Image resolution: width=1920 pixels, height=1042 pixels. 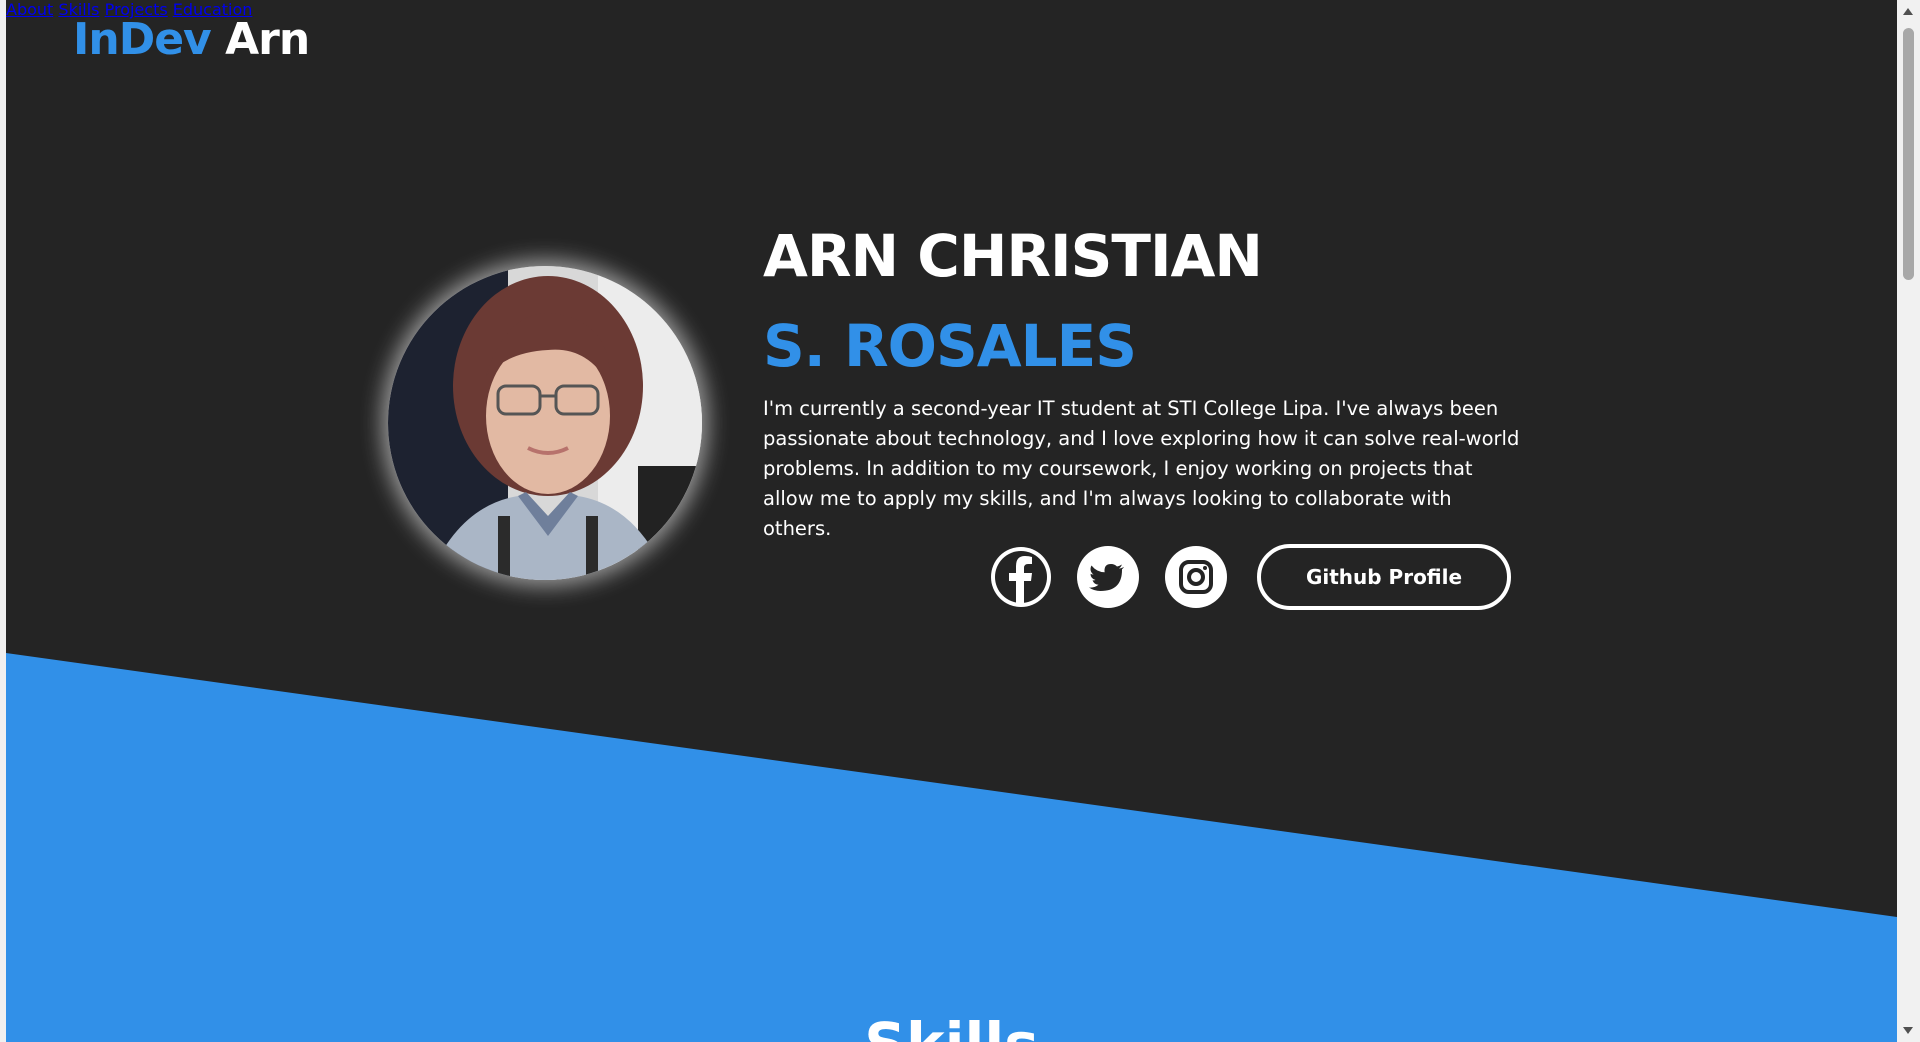 I want to click on logo-rest-text: Arn, so click(x=260, y=39).